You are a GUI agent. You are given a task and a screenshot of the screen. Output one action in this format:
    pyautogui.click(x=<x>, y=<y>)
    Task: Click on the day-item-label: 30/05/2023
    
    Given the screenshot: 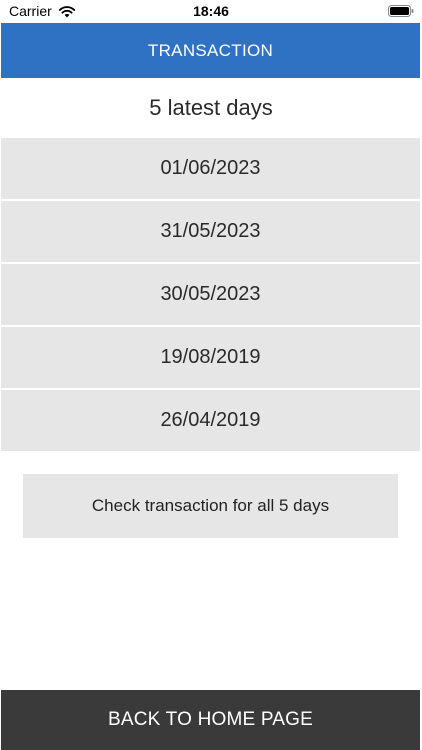 What is the action you would take?
    pyautogui.click(x=210, y=294)
    